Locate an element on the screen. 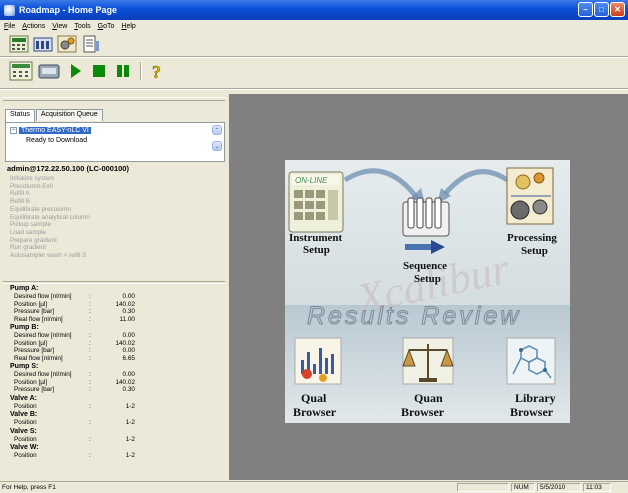  title-bar: Roadmap - Home Page – □ ✕ is located at coordinates (314, 10).